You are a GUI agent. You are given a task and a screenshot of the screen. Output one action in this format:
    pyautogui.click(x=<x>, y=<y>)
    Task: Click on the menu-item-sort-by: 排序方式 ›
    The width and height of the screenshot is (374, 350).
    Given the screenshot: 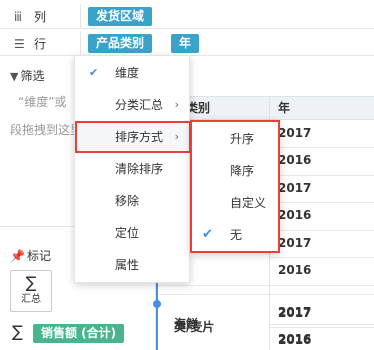 What is the action you would take?
    pyautogui.click(x=133, y=137)
    